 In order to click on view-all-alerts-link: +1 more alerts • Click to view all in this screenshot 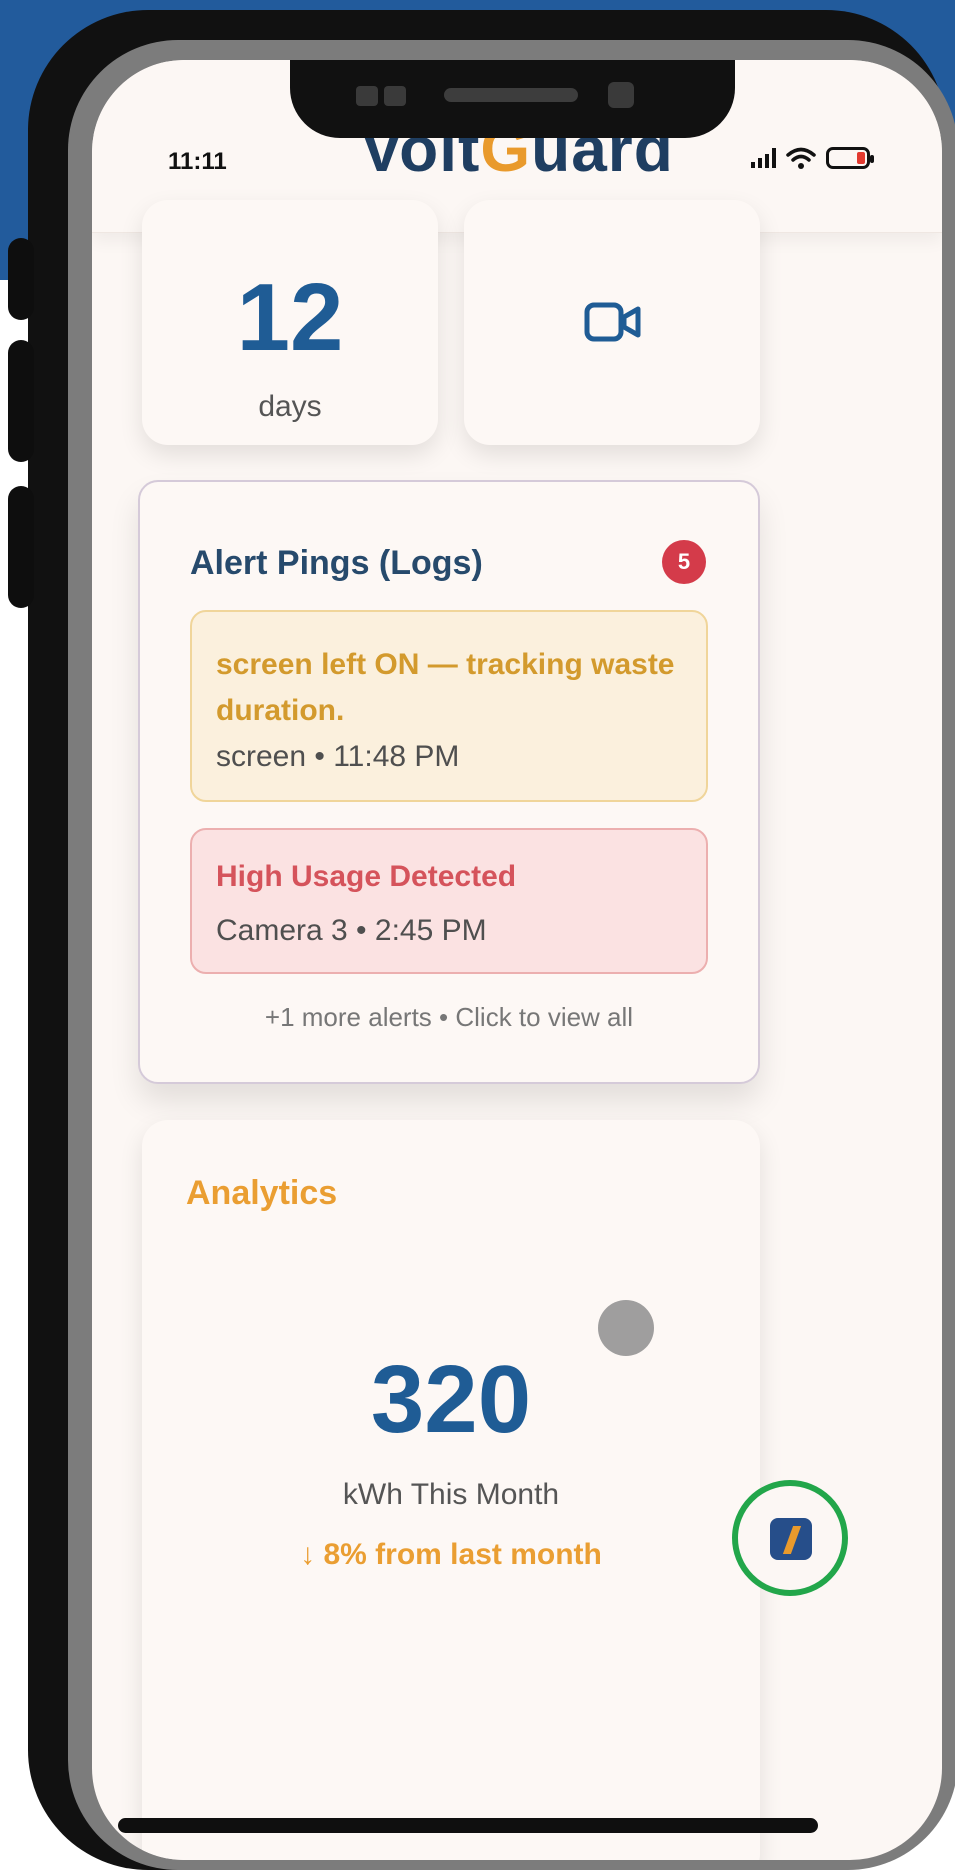, I will do `click(449, 1017)`.